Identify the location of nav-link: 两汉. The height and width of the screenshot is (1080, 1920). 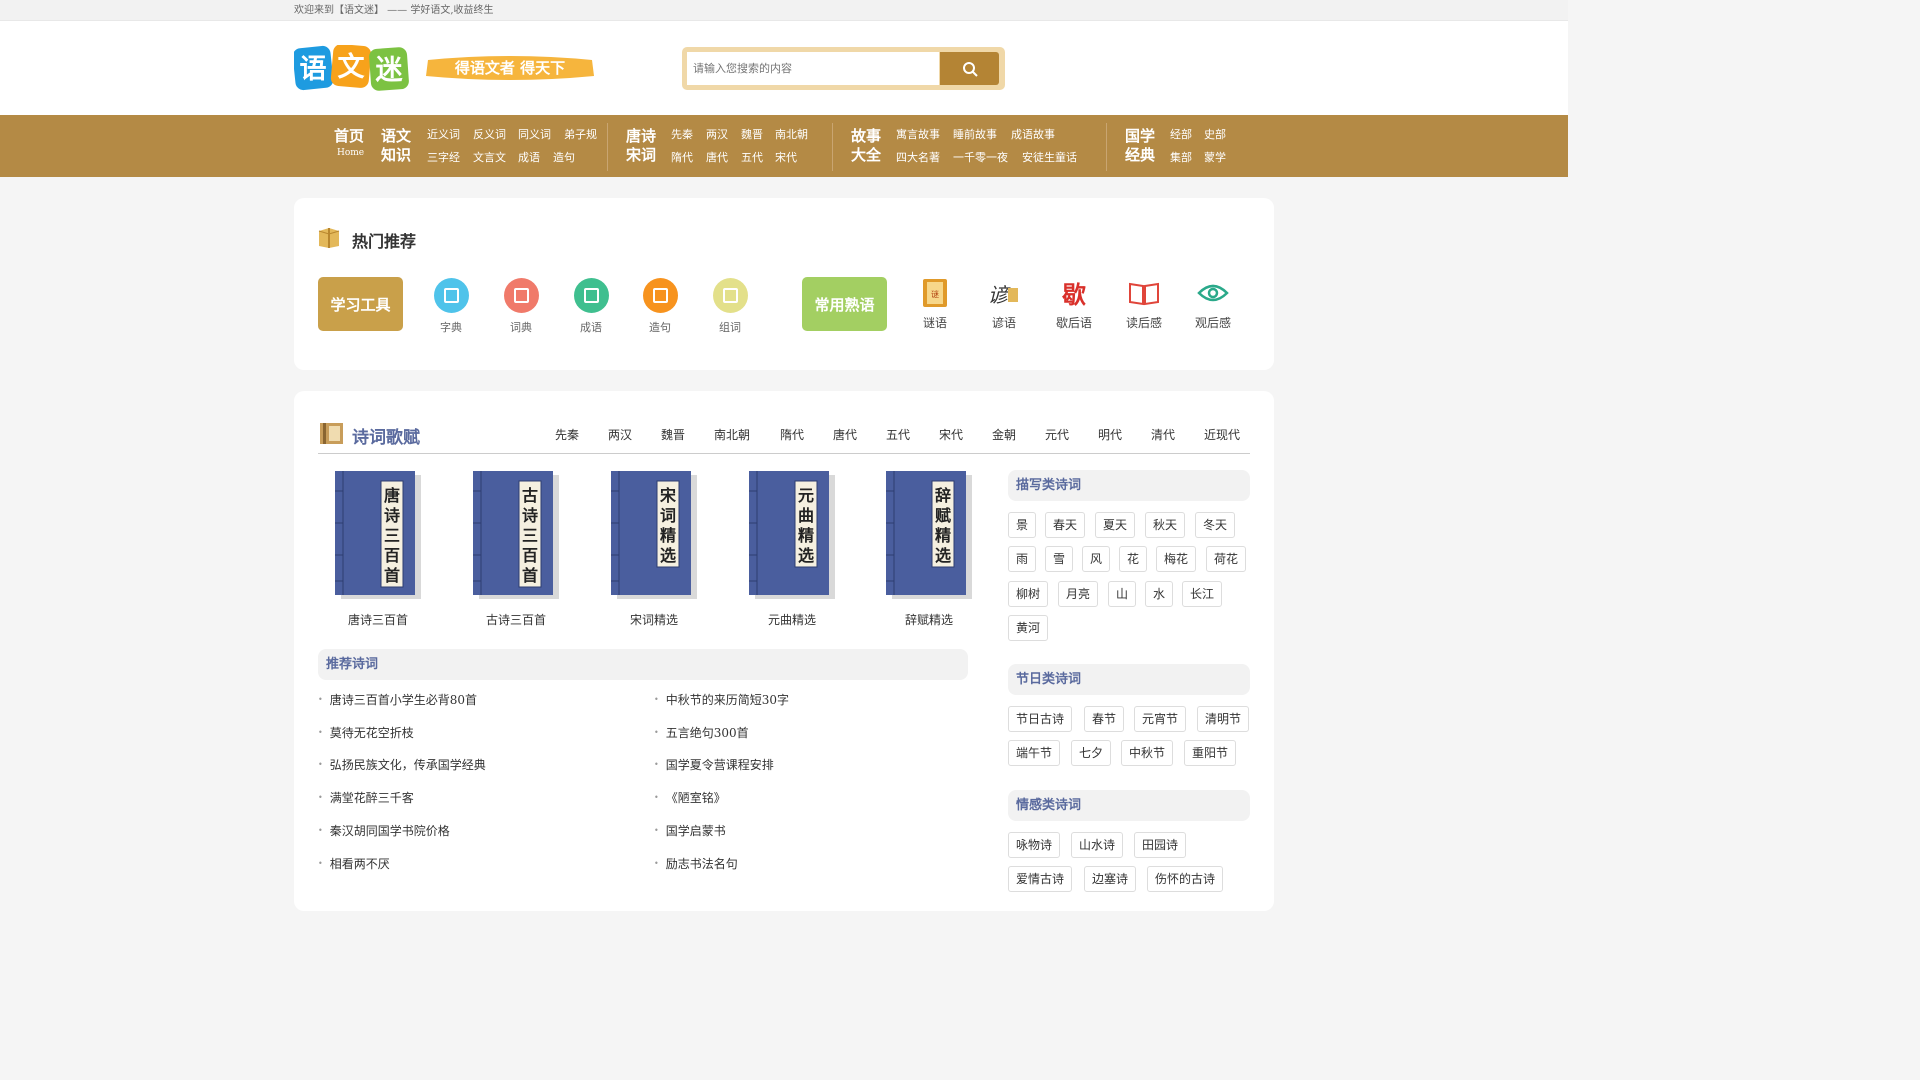
(717, 134).